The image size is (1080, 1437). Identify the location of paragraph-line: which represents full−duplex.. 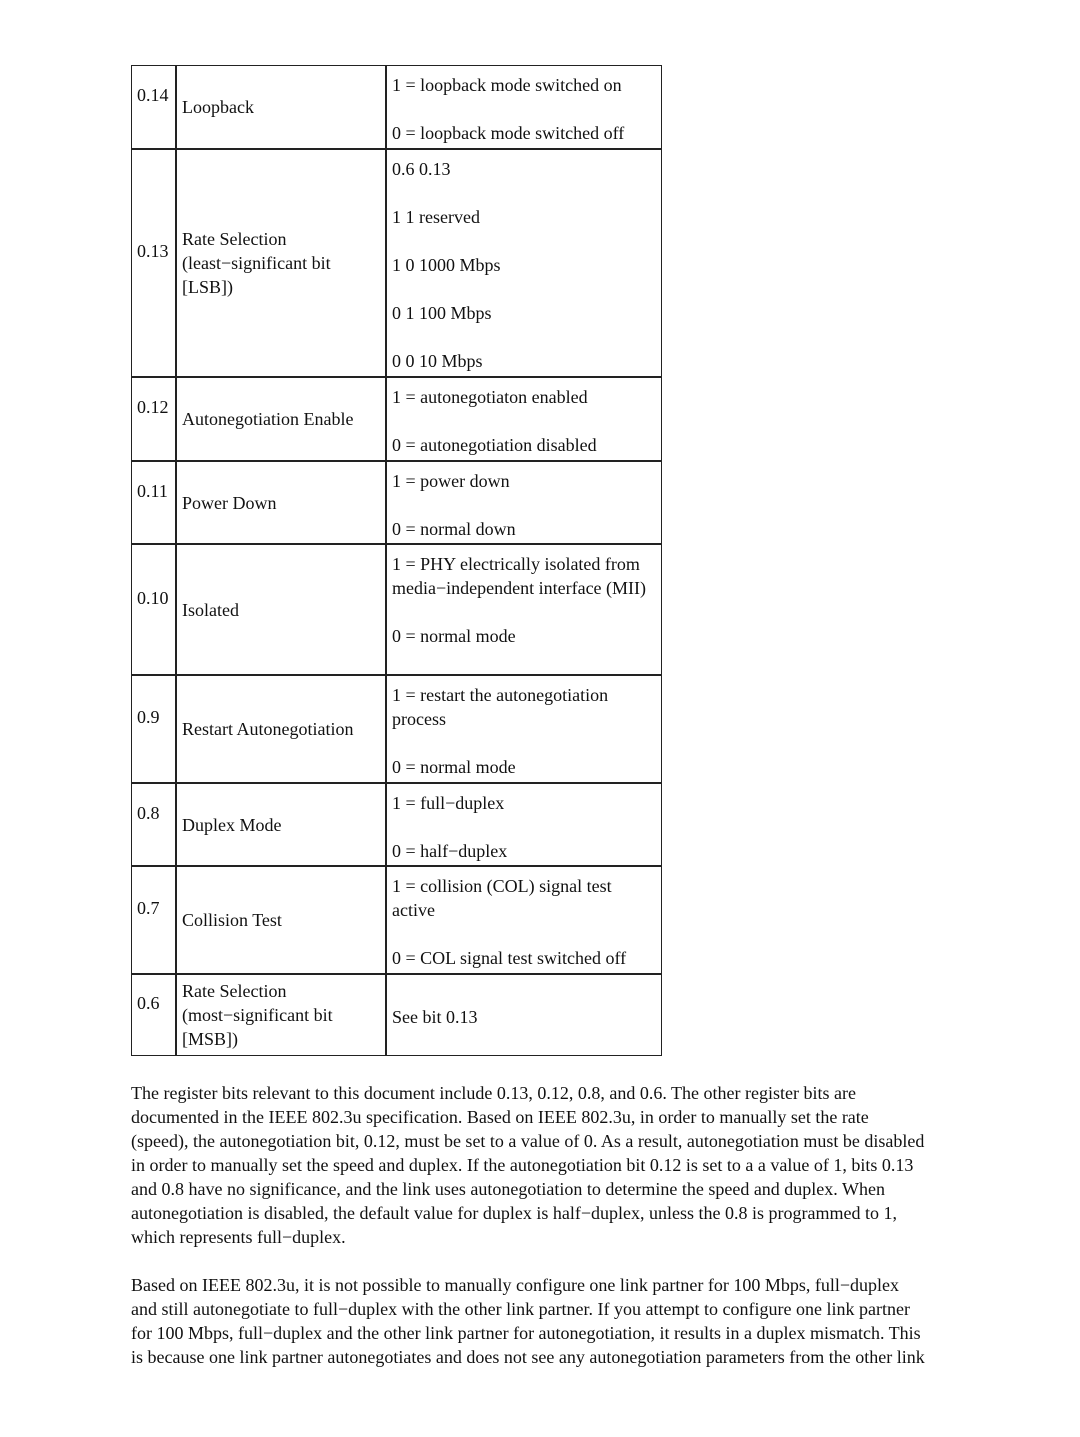
(238, 1237).